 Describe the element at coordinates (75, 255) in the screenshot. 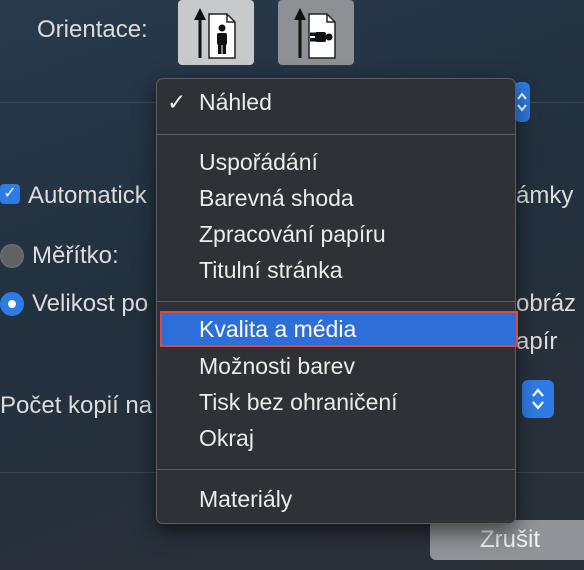

I see `scale-label: Měřítko:` at that location.